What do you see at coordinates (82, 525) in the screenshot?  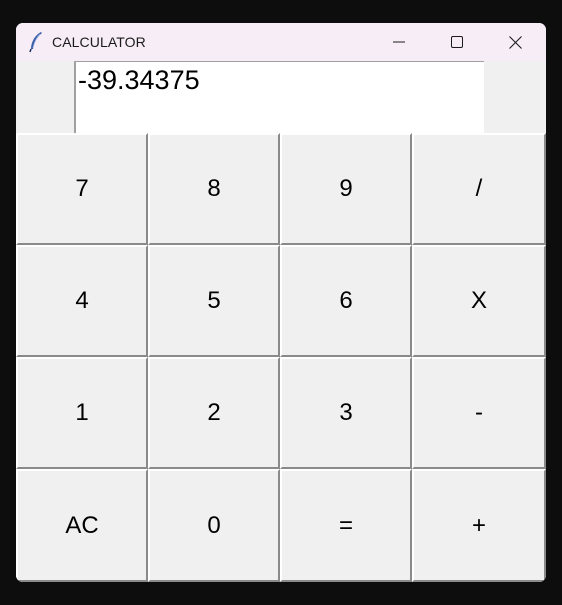 I see `key-clear: AC` at bounding box center [82, 525].